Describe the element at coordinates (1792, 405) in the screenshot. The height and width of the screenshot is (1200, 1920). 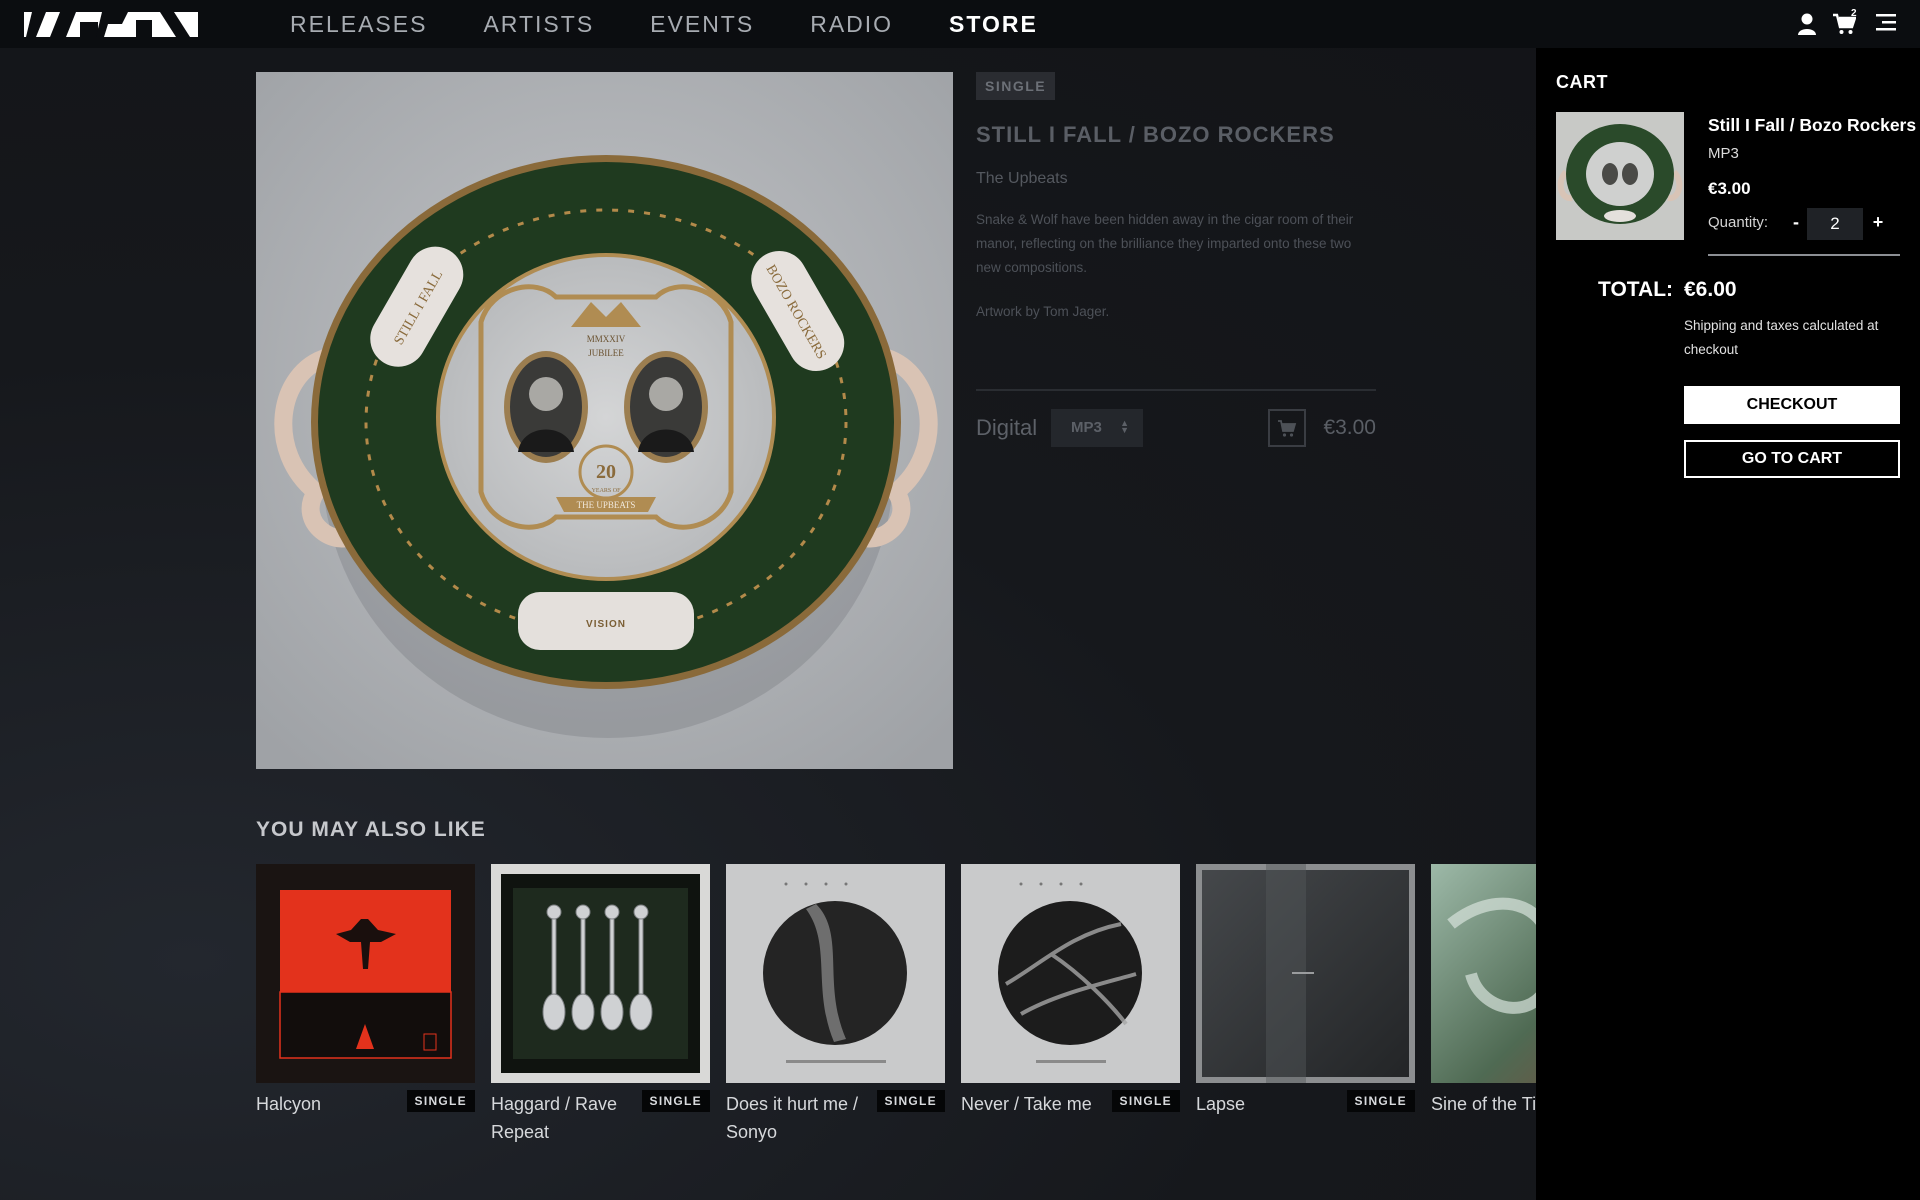
I see `checkout-button: CHECKOUT` at that location.